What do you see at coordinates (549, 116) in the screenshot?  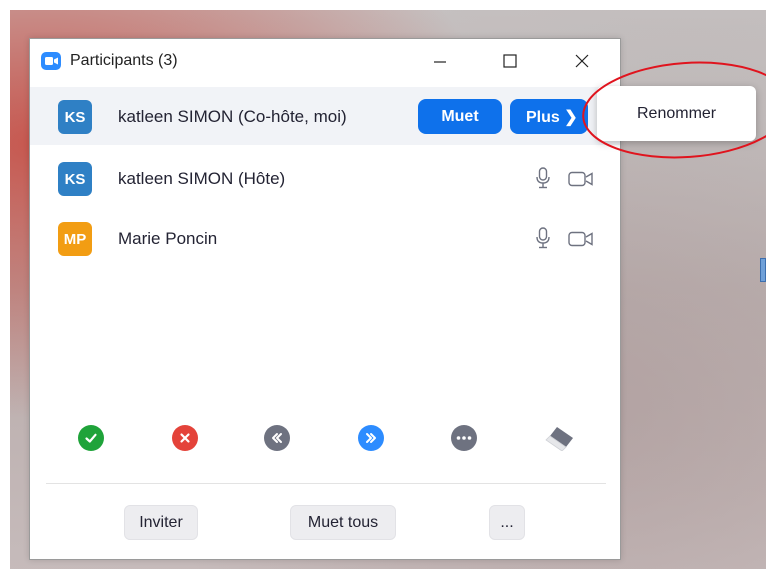 I see `more-button: Plus ❯` at bounding box center [549, 116].